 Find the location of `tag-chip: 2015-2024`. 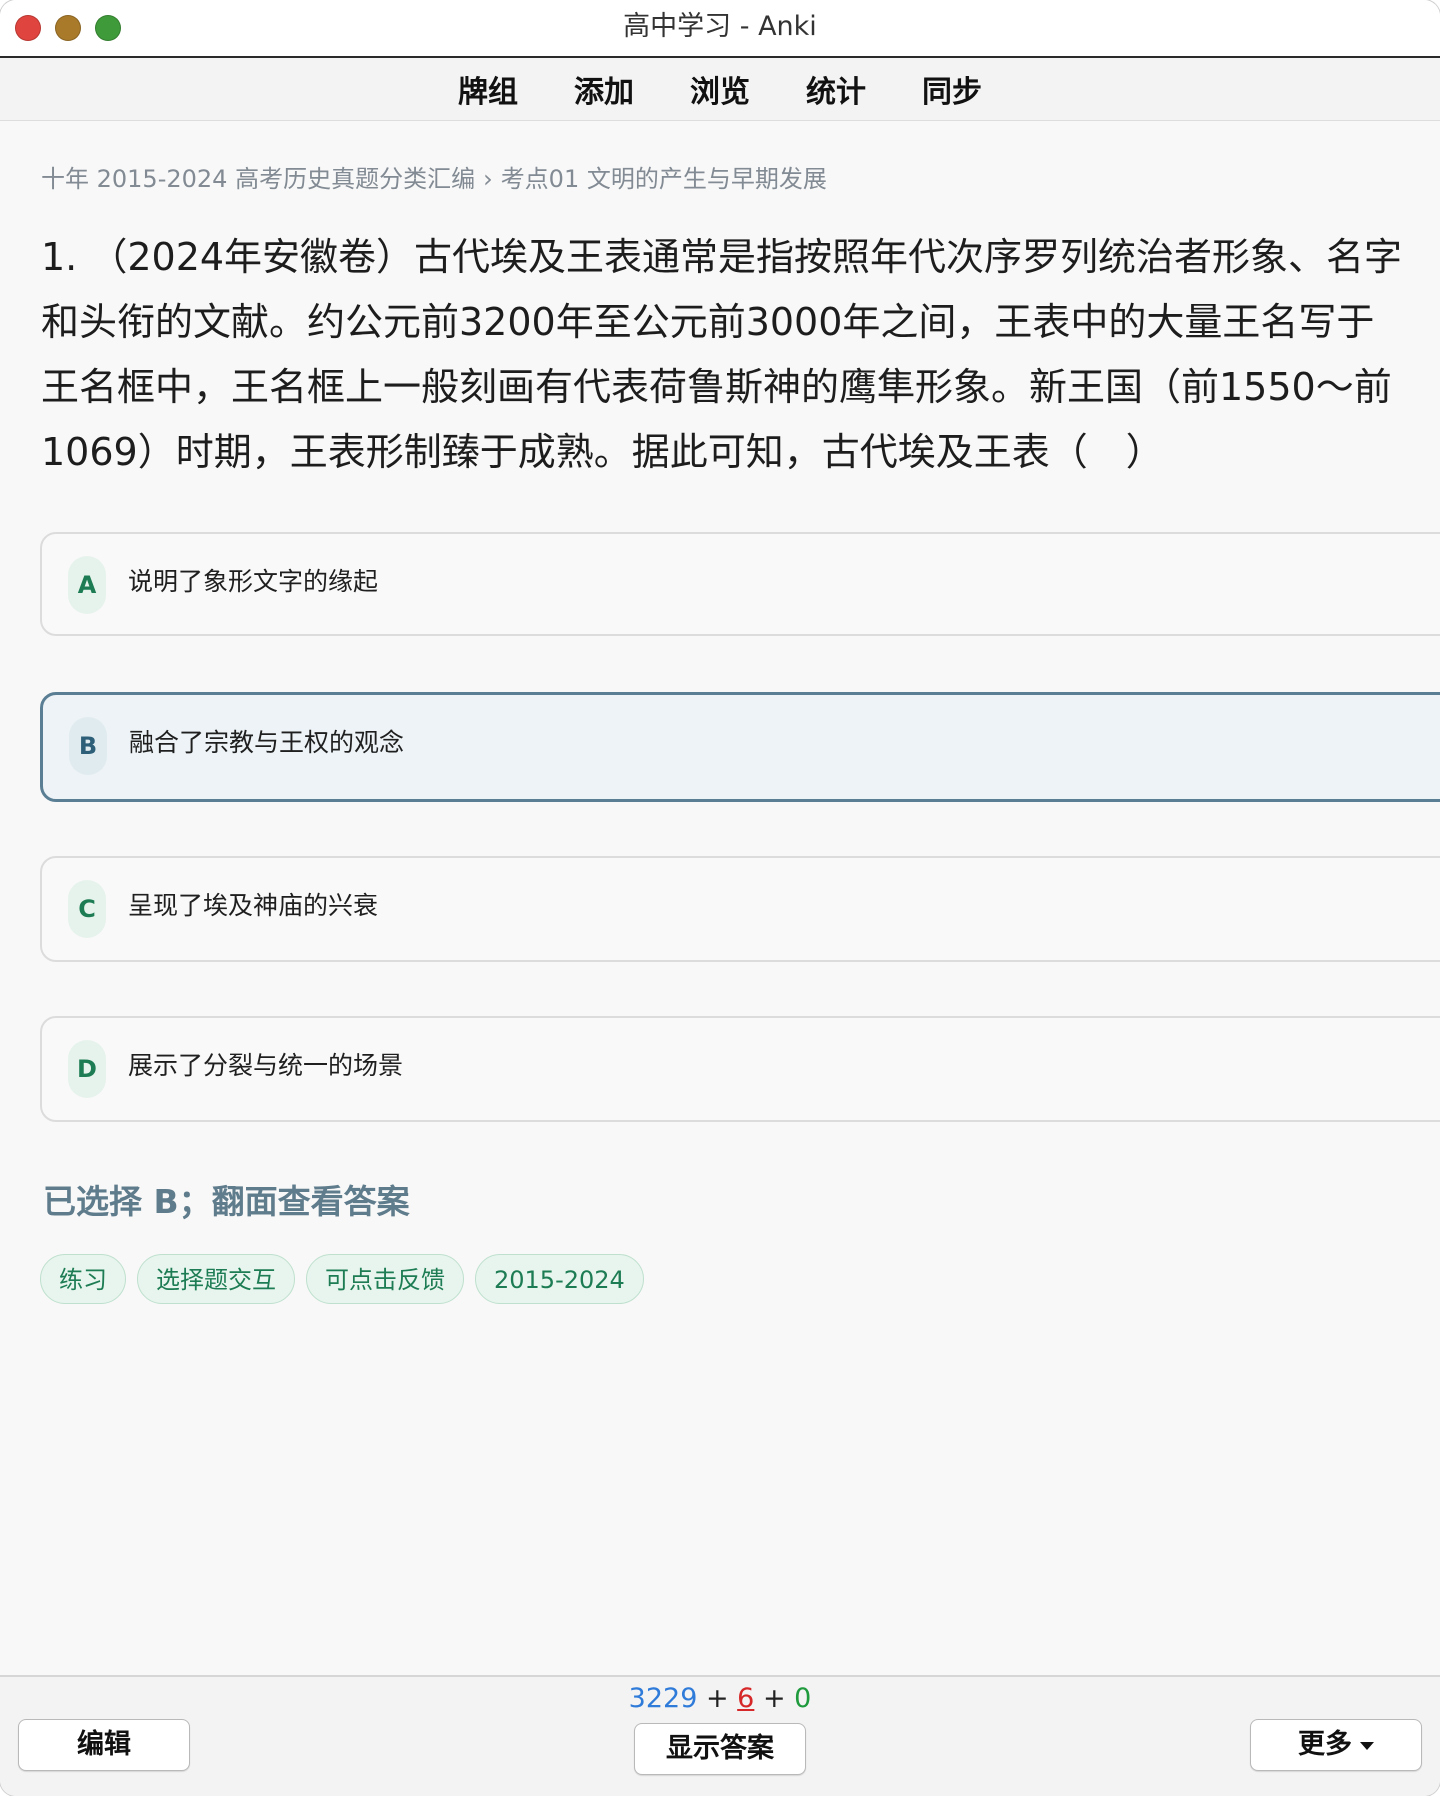

tag-chip: 2015-2024 is located at coordinates (559, 1279).